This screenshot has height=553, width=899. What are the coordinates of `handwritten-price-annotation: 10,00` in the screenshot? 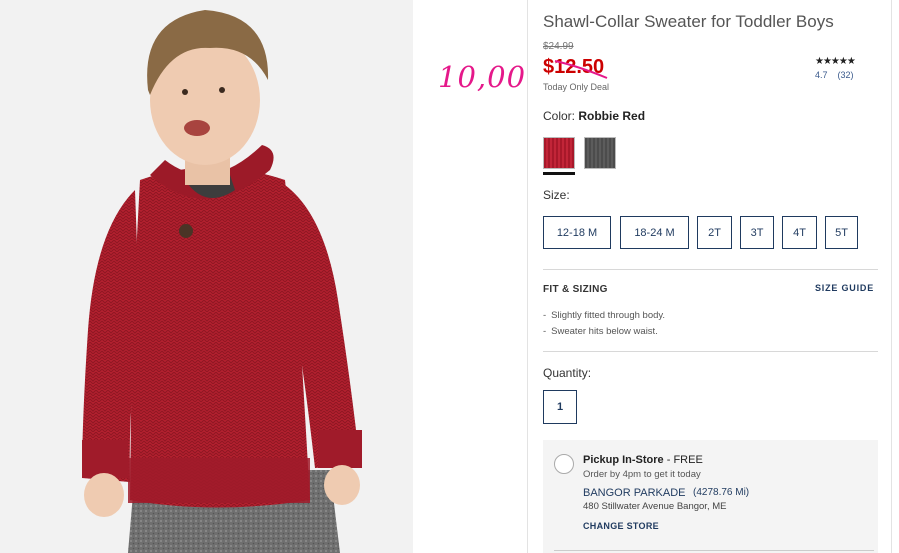 It's located at (482, 77).